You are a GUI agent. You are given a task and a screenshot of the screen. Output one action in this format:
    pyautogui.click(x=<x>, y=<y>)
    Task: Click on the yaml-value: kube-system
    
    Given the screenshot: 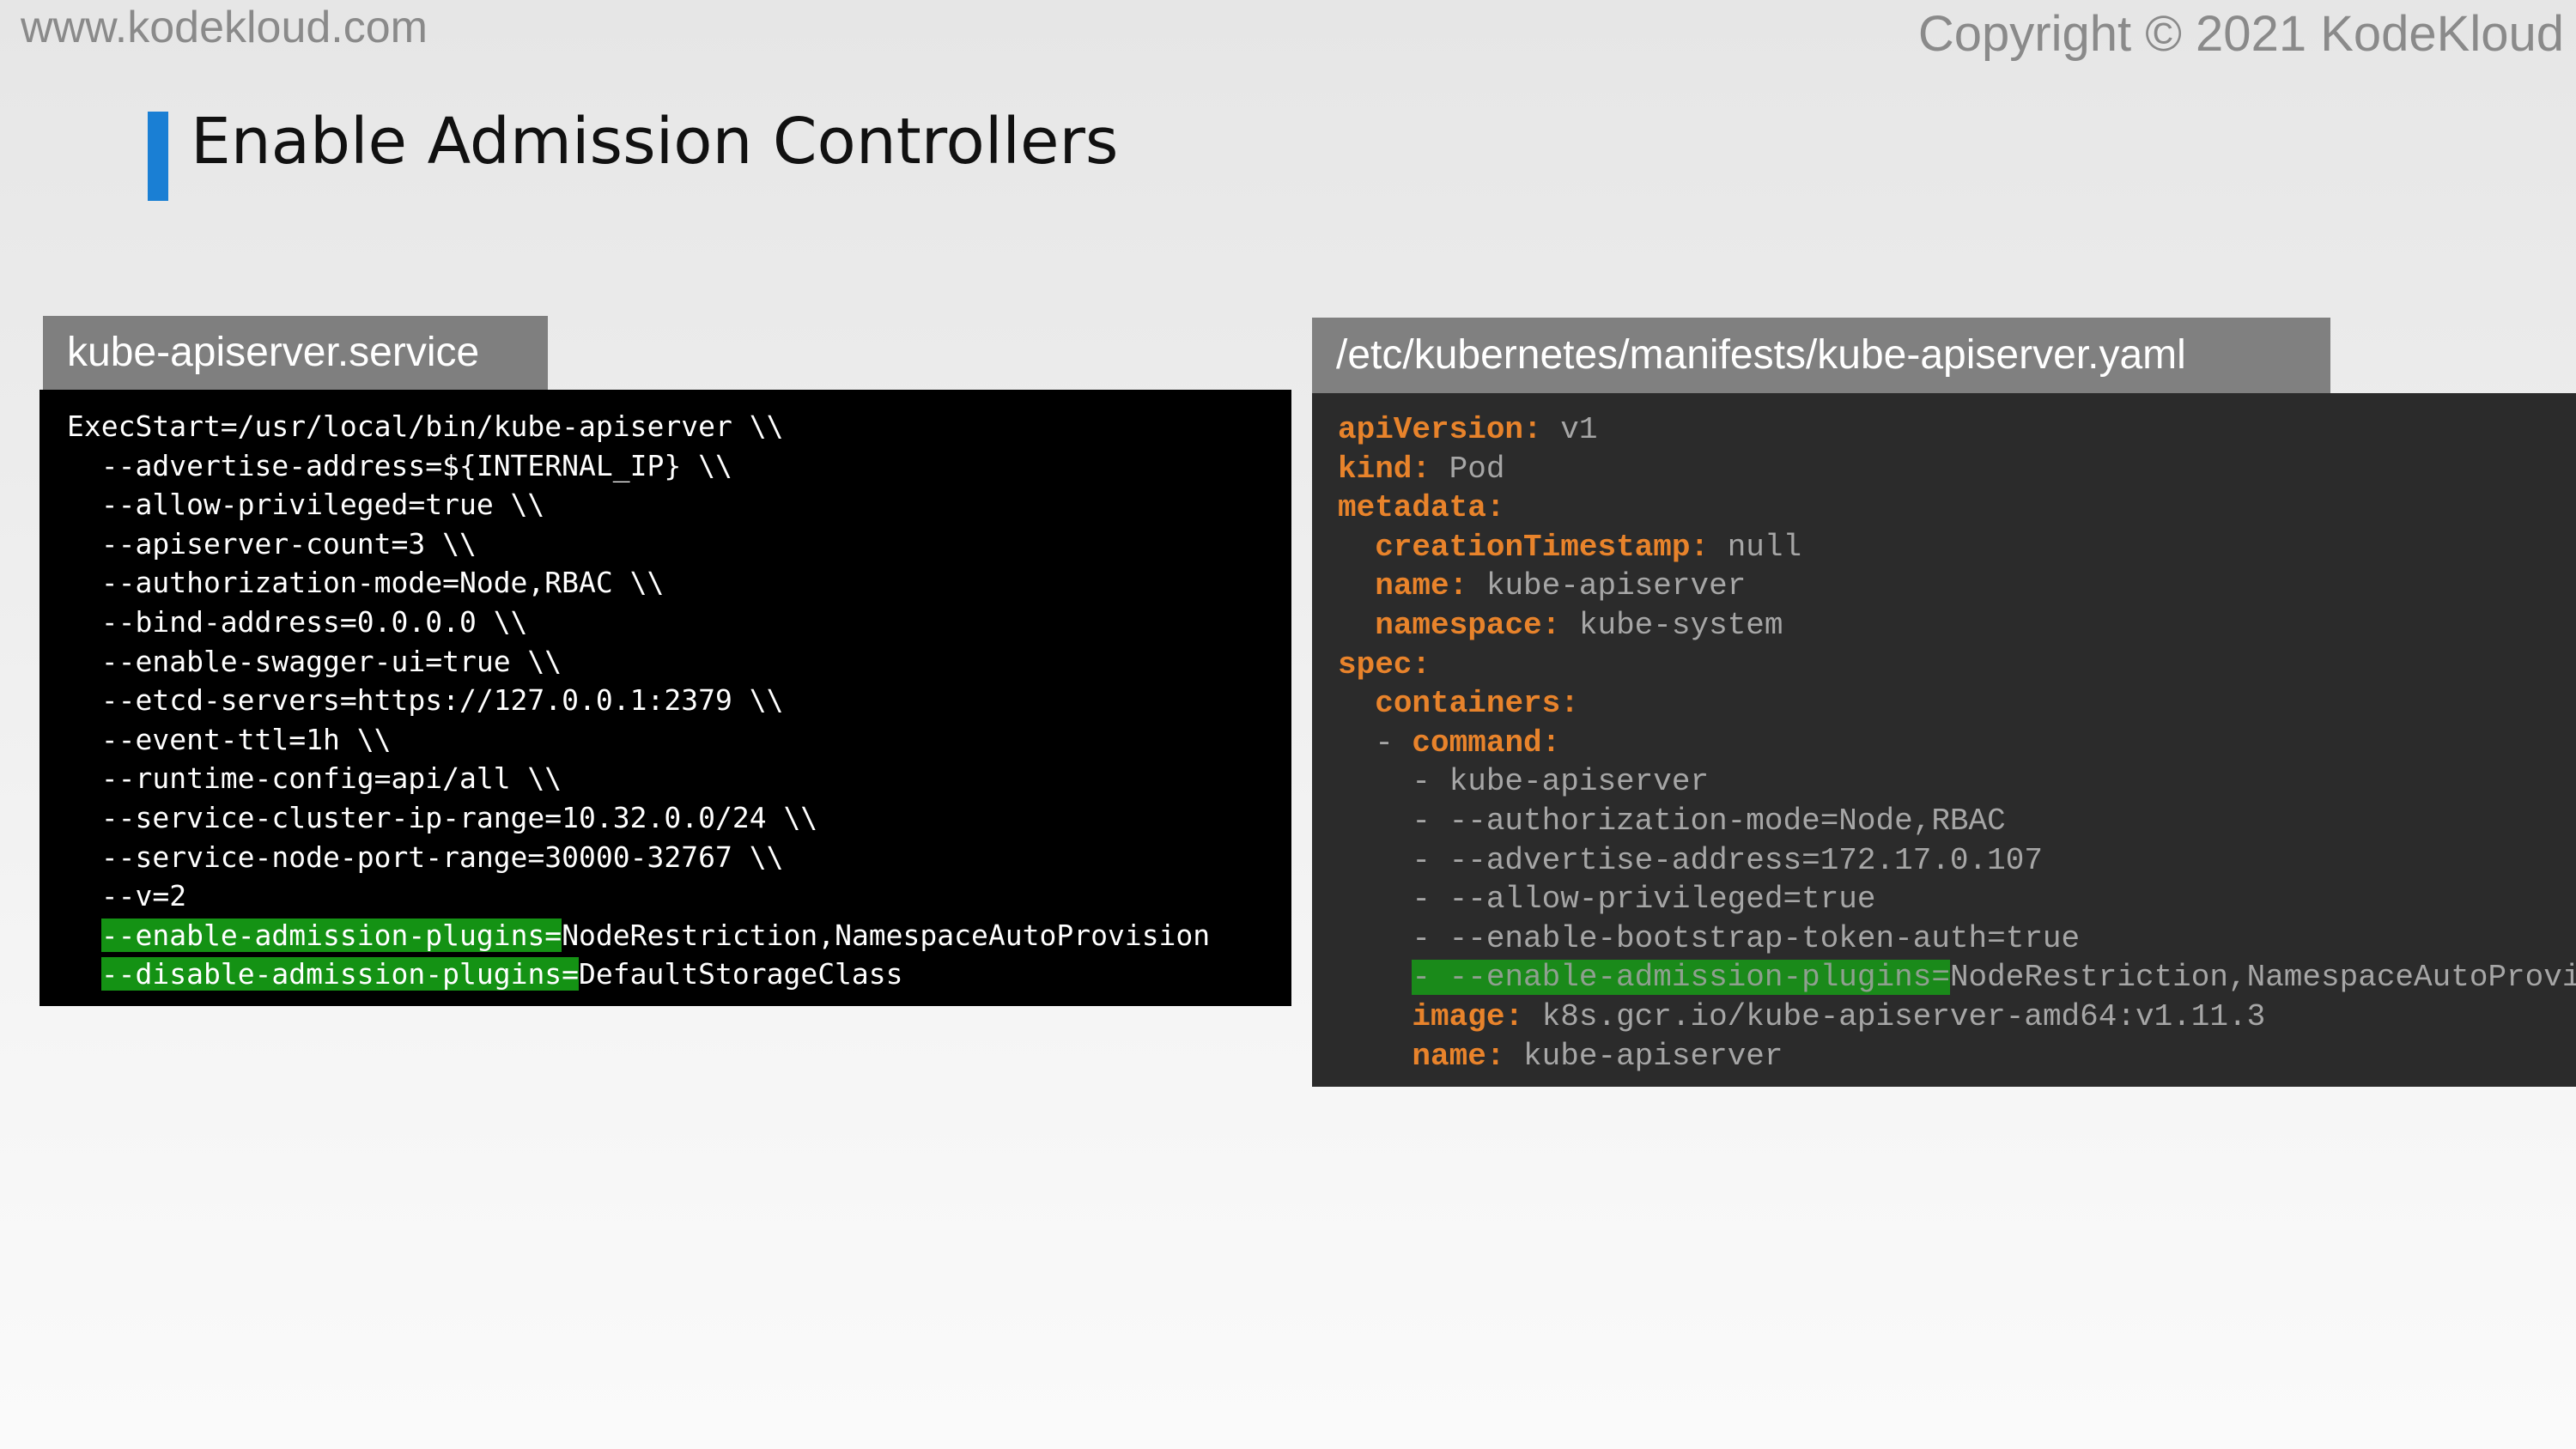 What is the action you would take?
    pyautogui.click(x=1671, y=625)
    